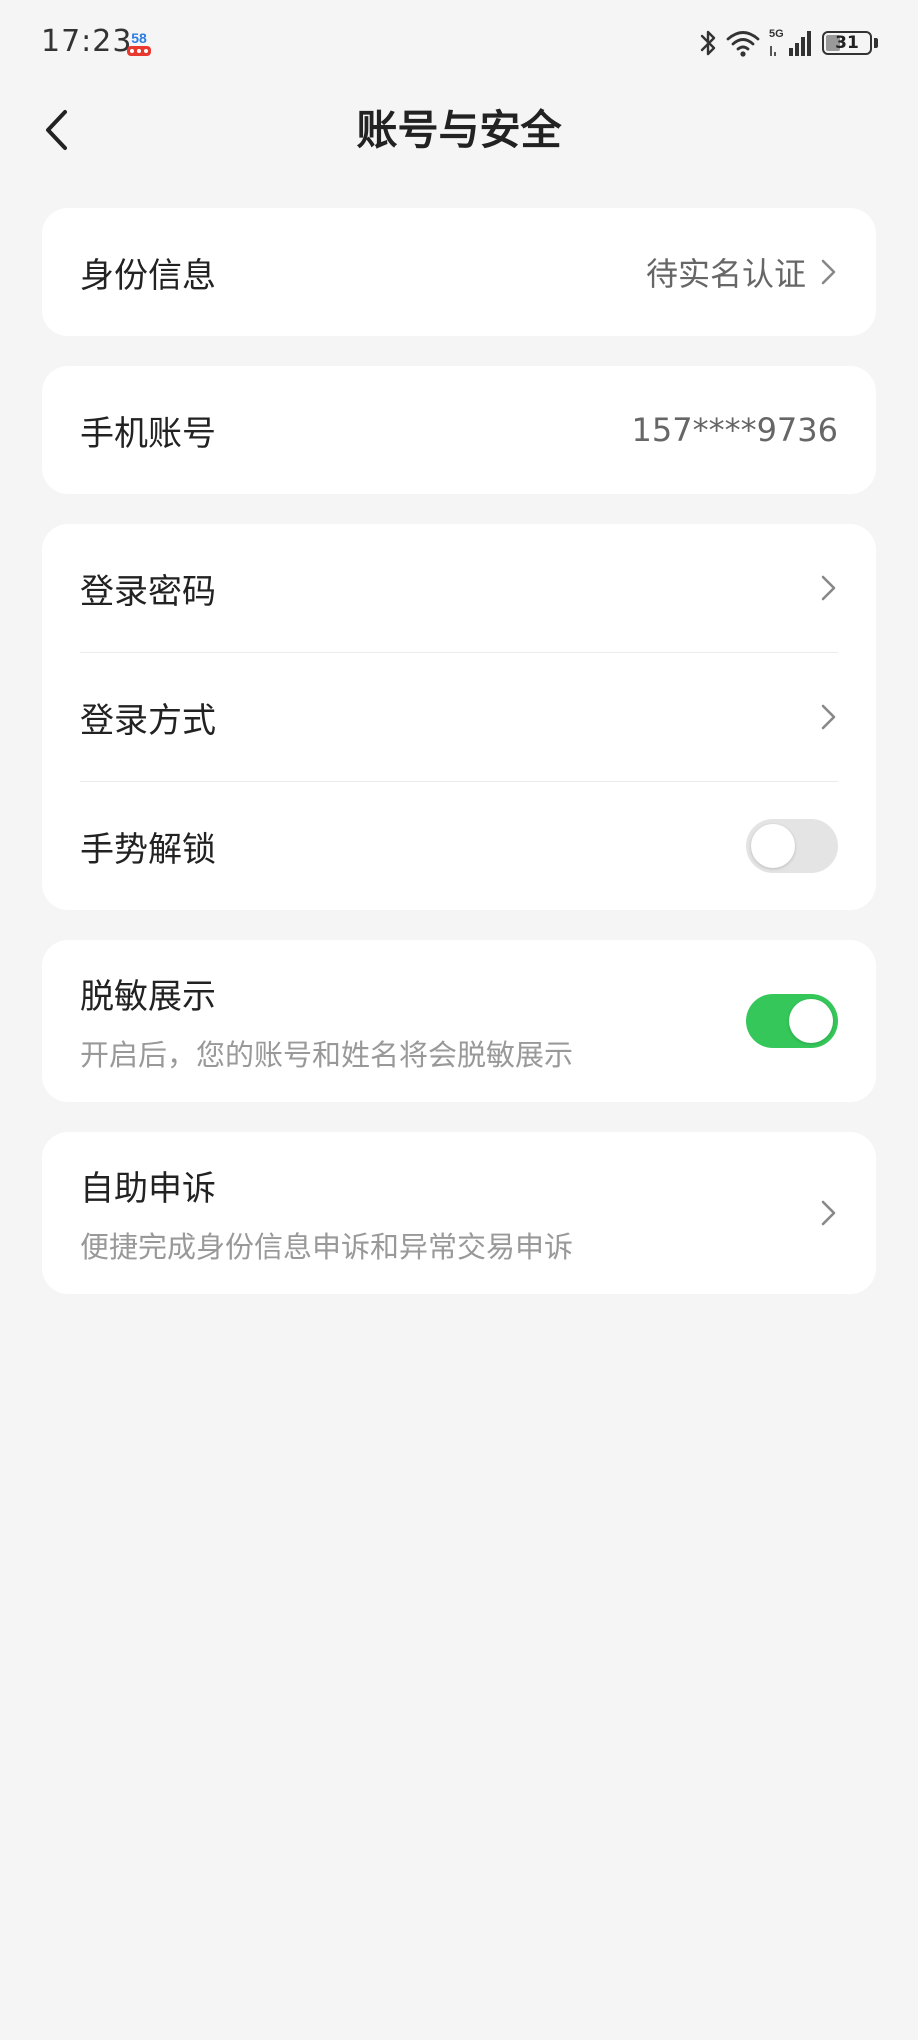  I want to click on identity-status-value: 待实名认证, so click(725, 274).